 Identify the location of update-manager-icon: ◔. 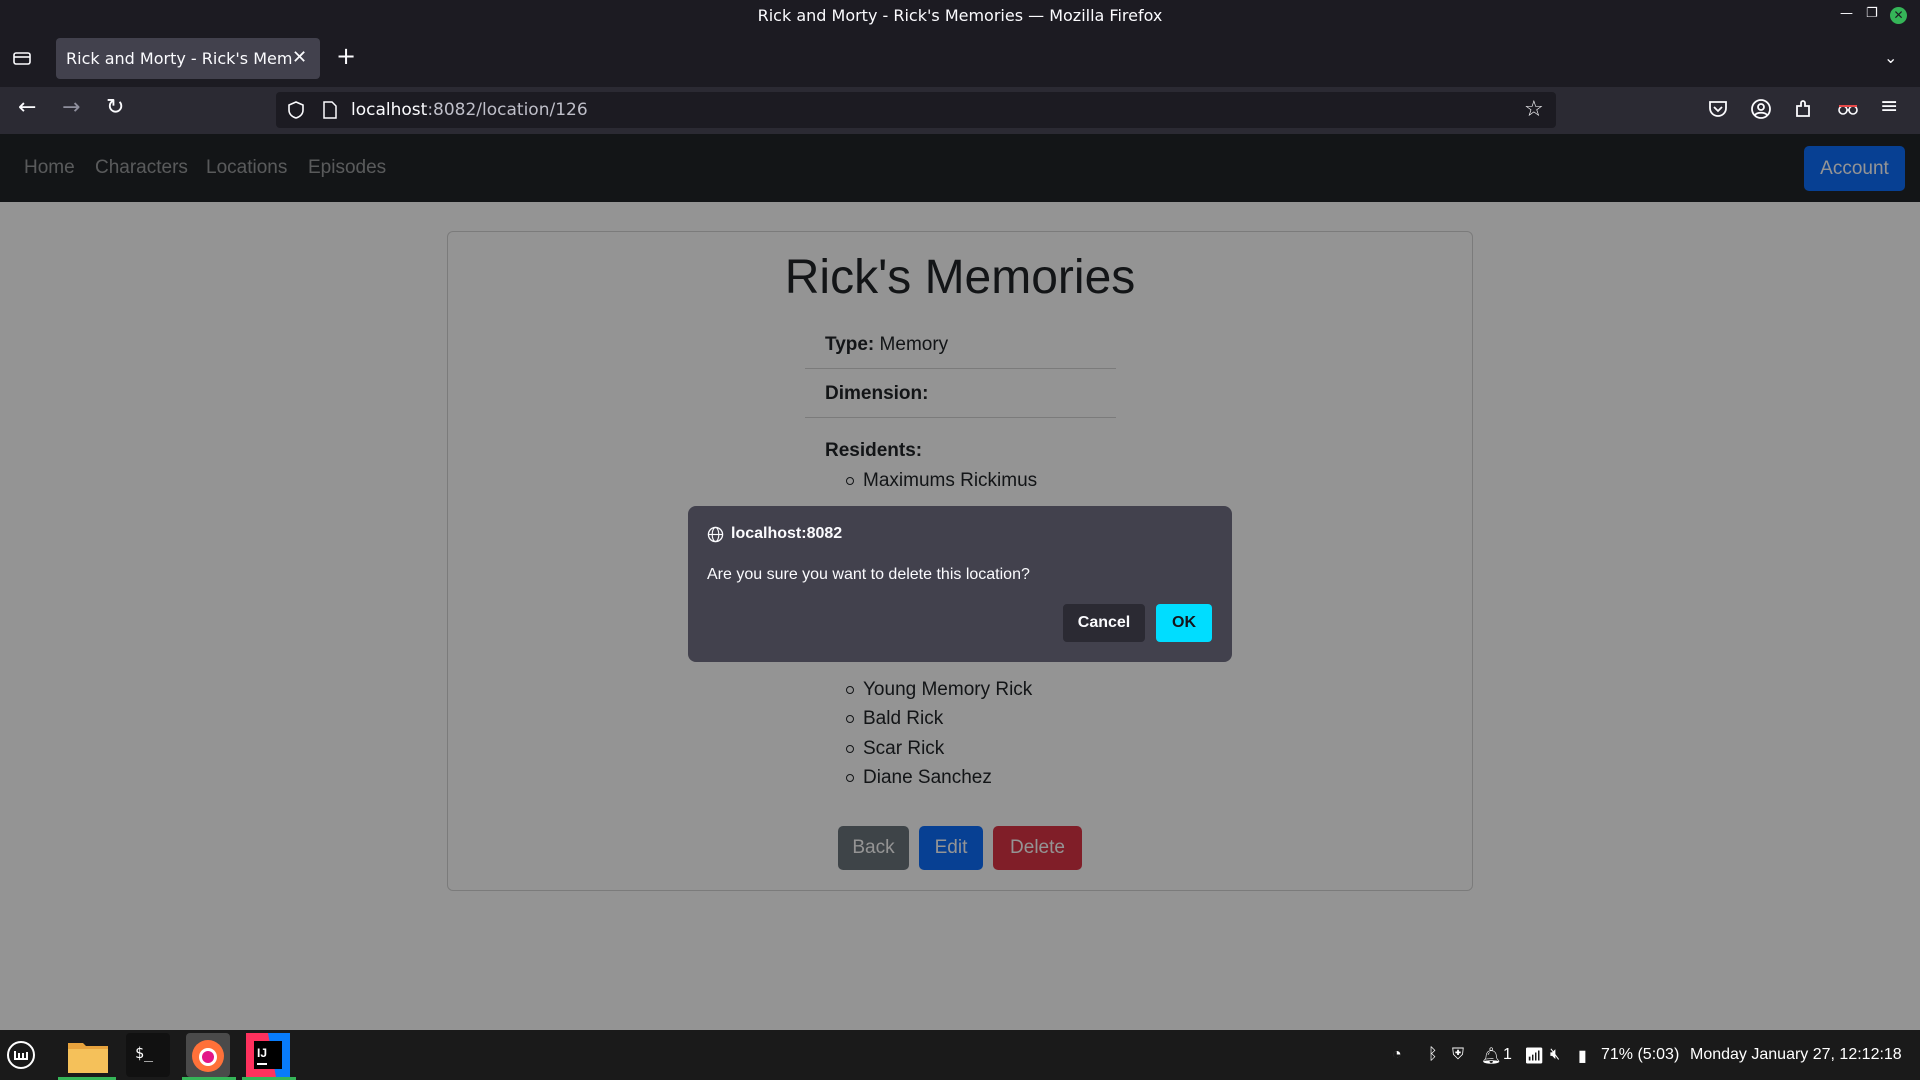
(1397, 1055).